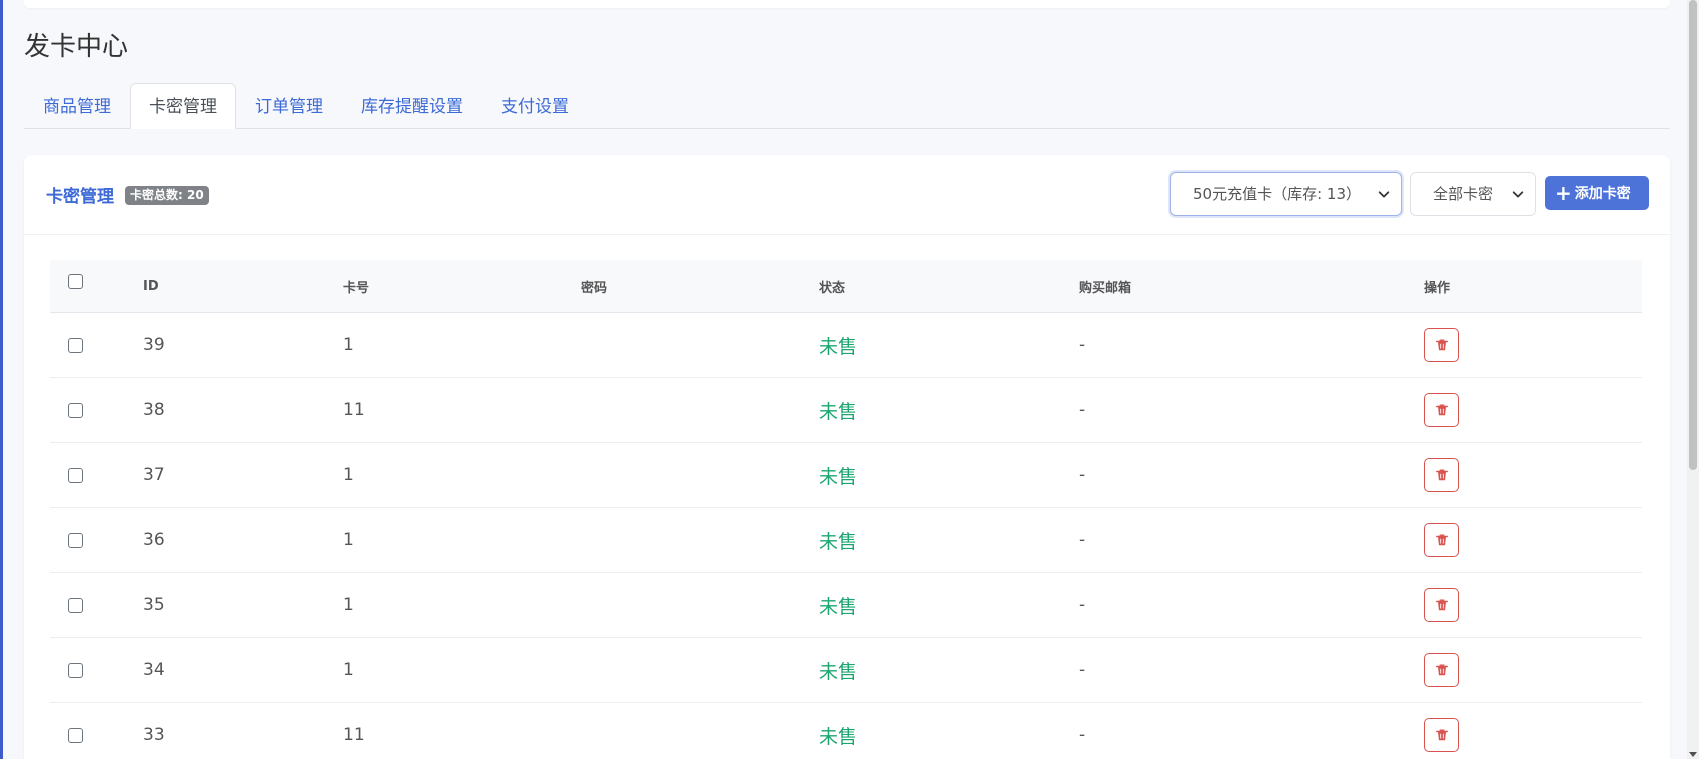 This screenshot has height=759, width=1699. What do you see at coordinates (154, 540) in the screenshot?
I see `cell-id: 36` at bounding box center [154, 540].